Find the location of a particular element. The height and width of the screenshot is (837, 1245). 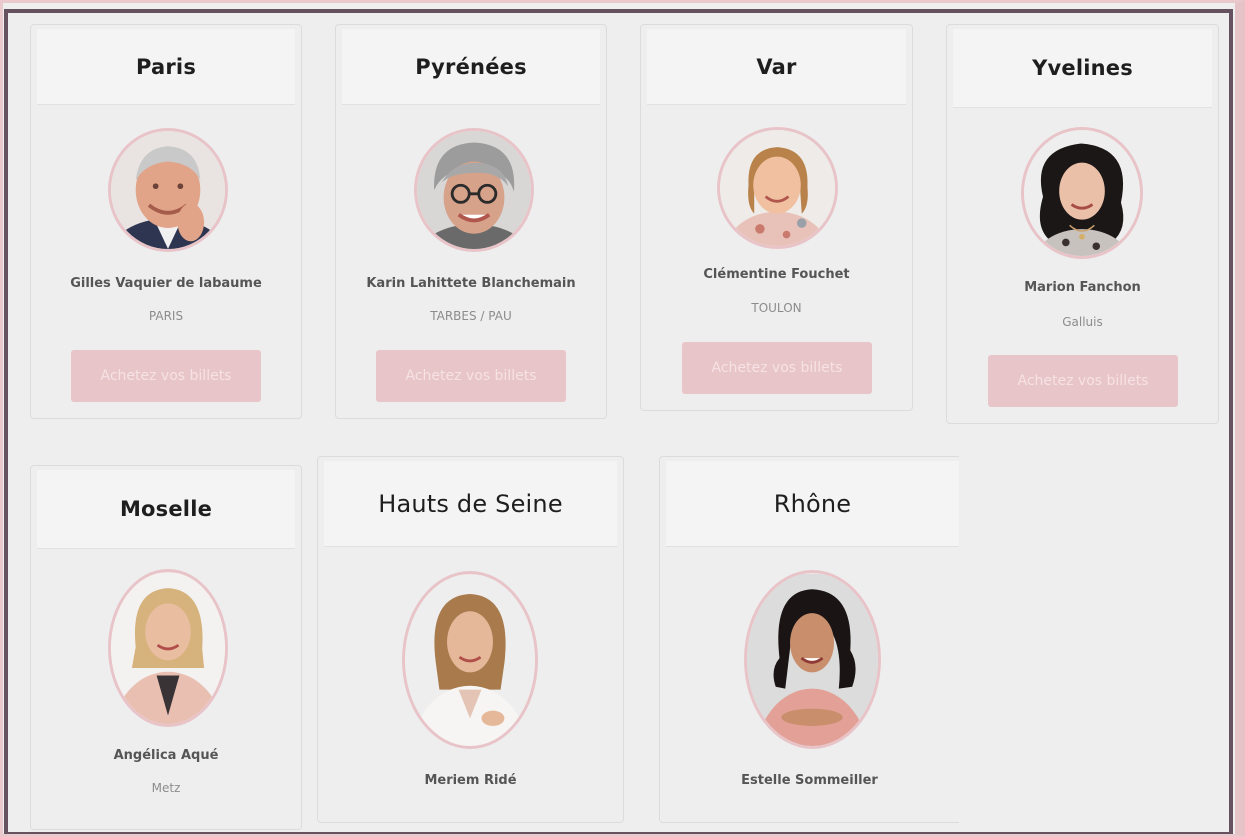

region-title: Hauts de Seine is located at coordinates (470, 503).